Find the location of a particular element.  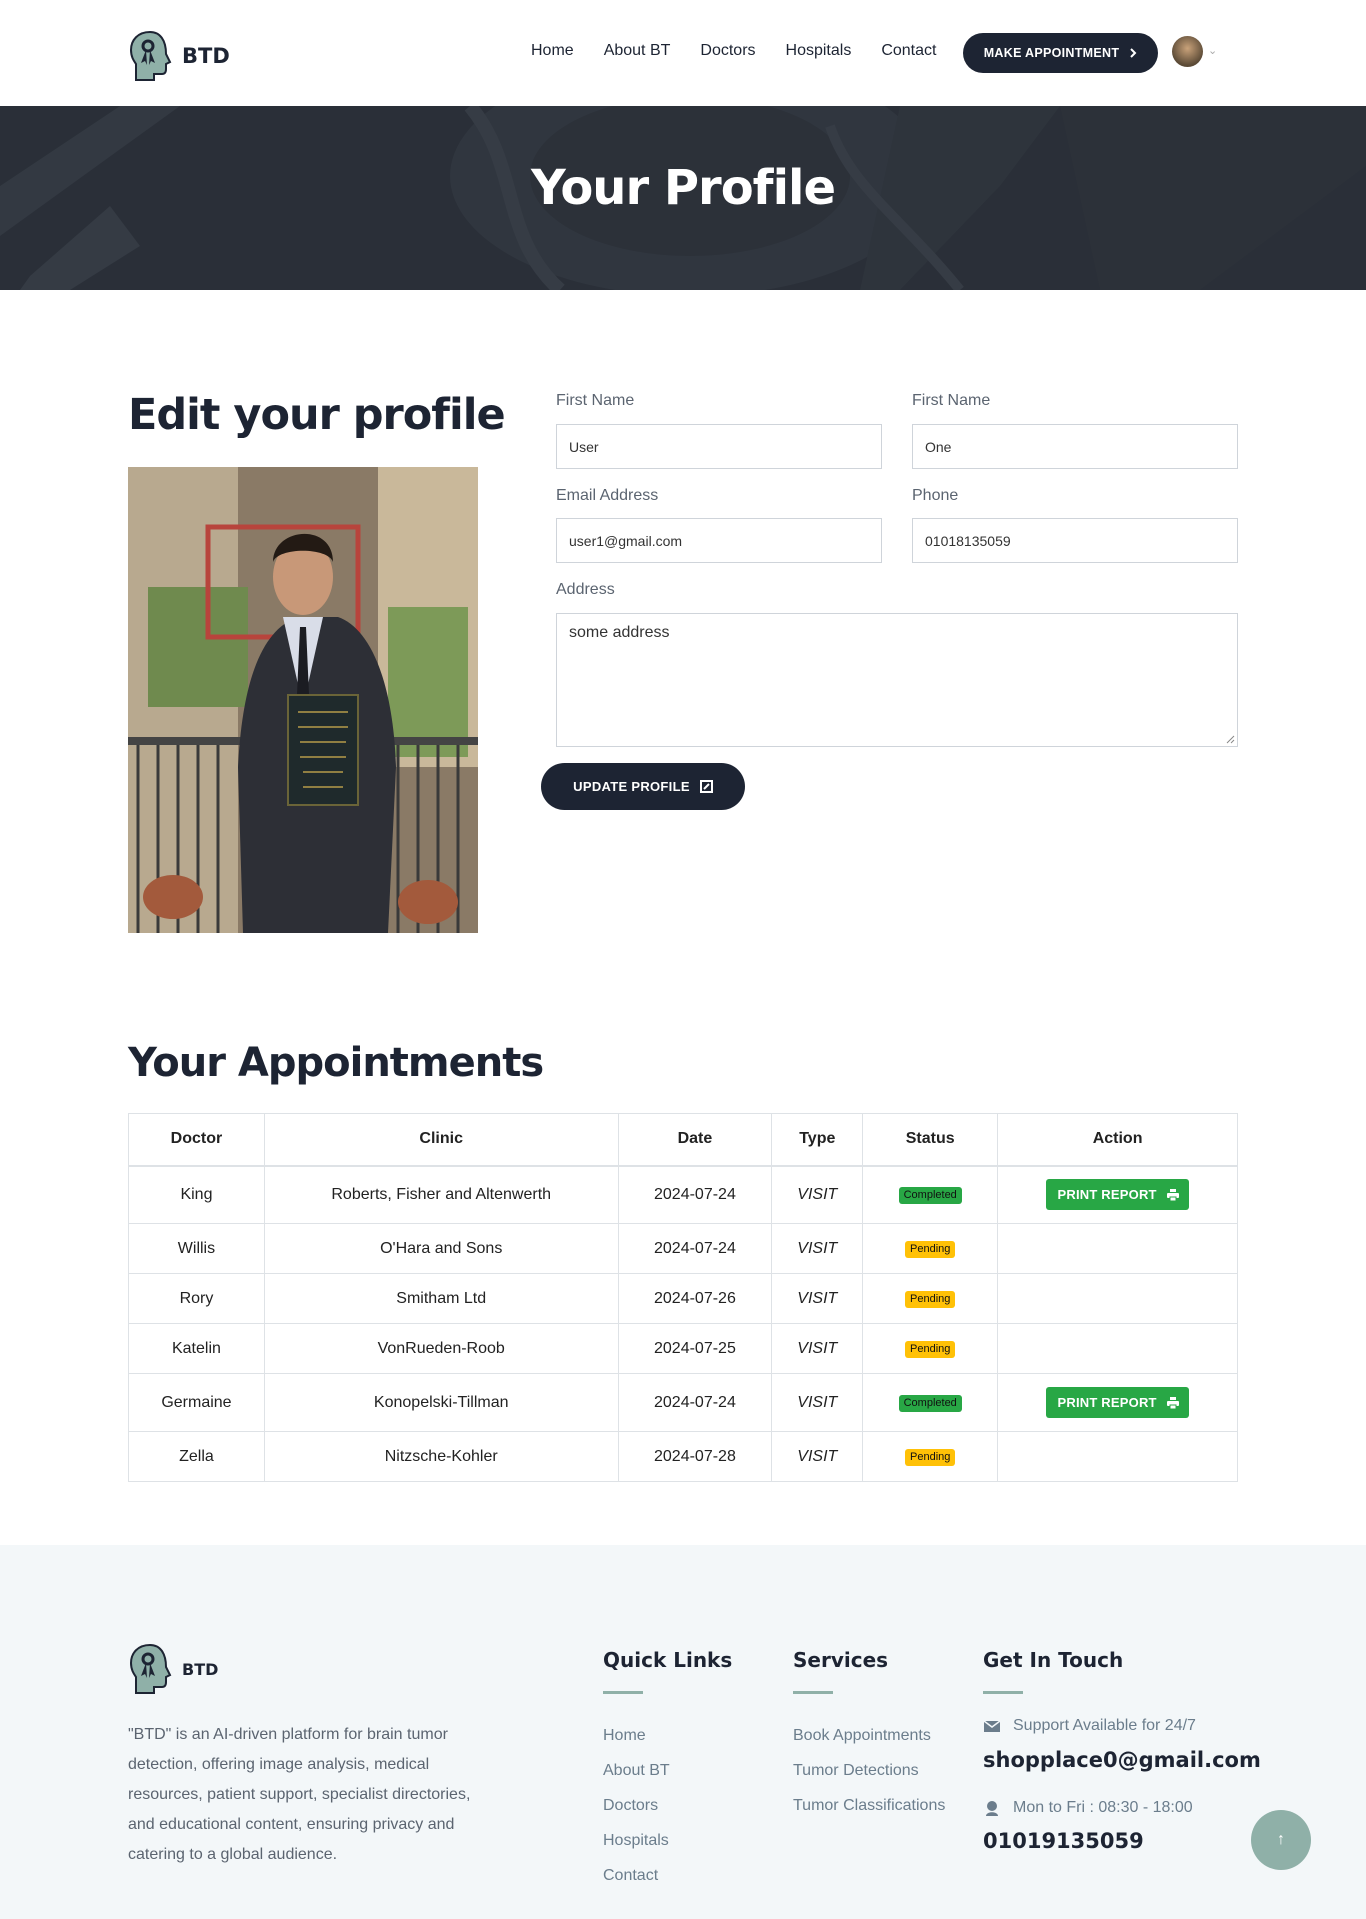

quick-links-list: Home About BT Doctors Hospitals Contact is located at coordinates (636, 1805).